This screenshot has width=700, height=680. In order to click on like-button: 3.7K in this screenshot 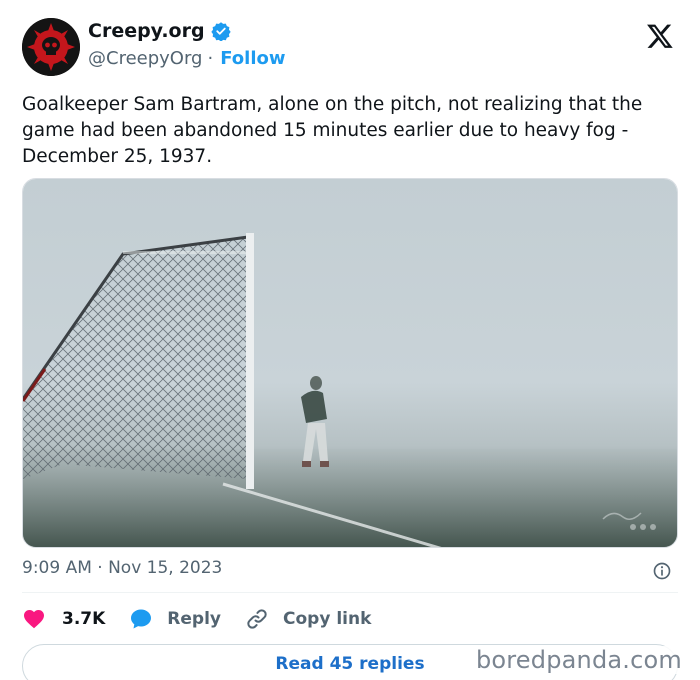, I will do `click(63, 619)`.